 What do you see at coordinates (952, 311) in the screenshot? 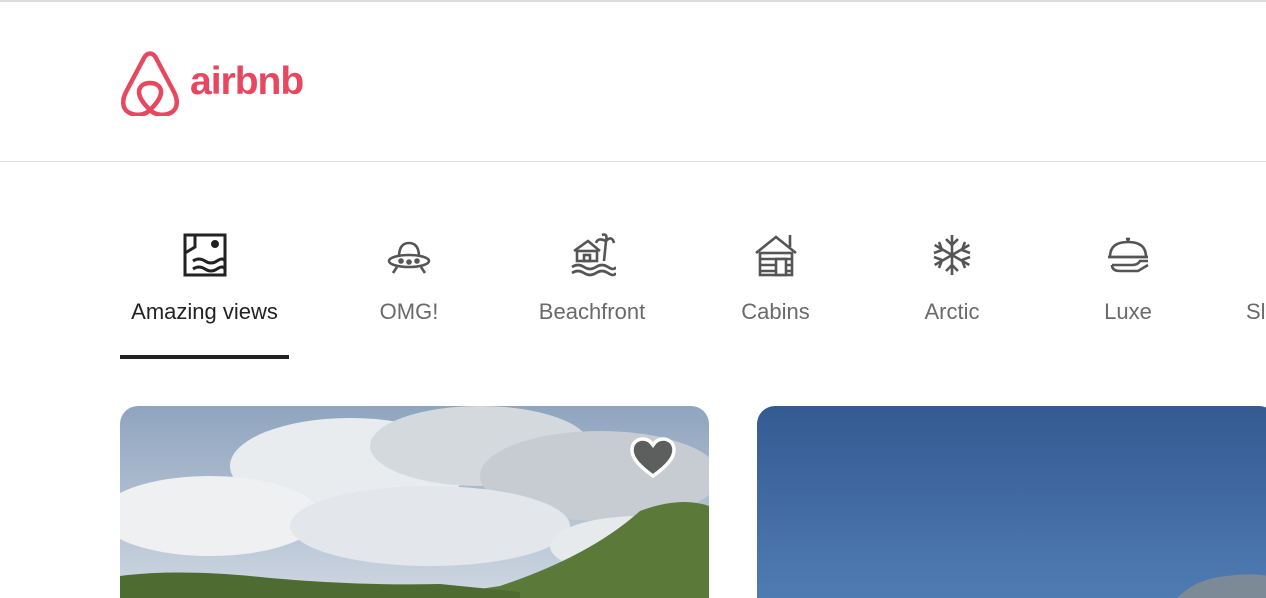
I see `category-label: Arctic` at bounding box center [952, 311].